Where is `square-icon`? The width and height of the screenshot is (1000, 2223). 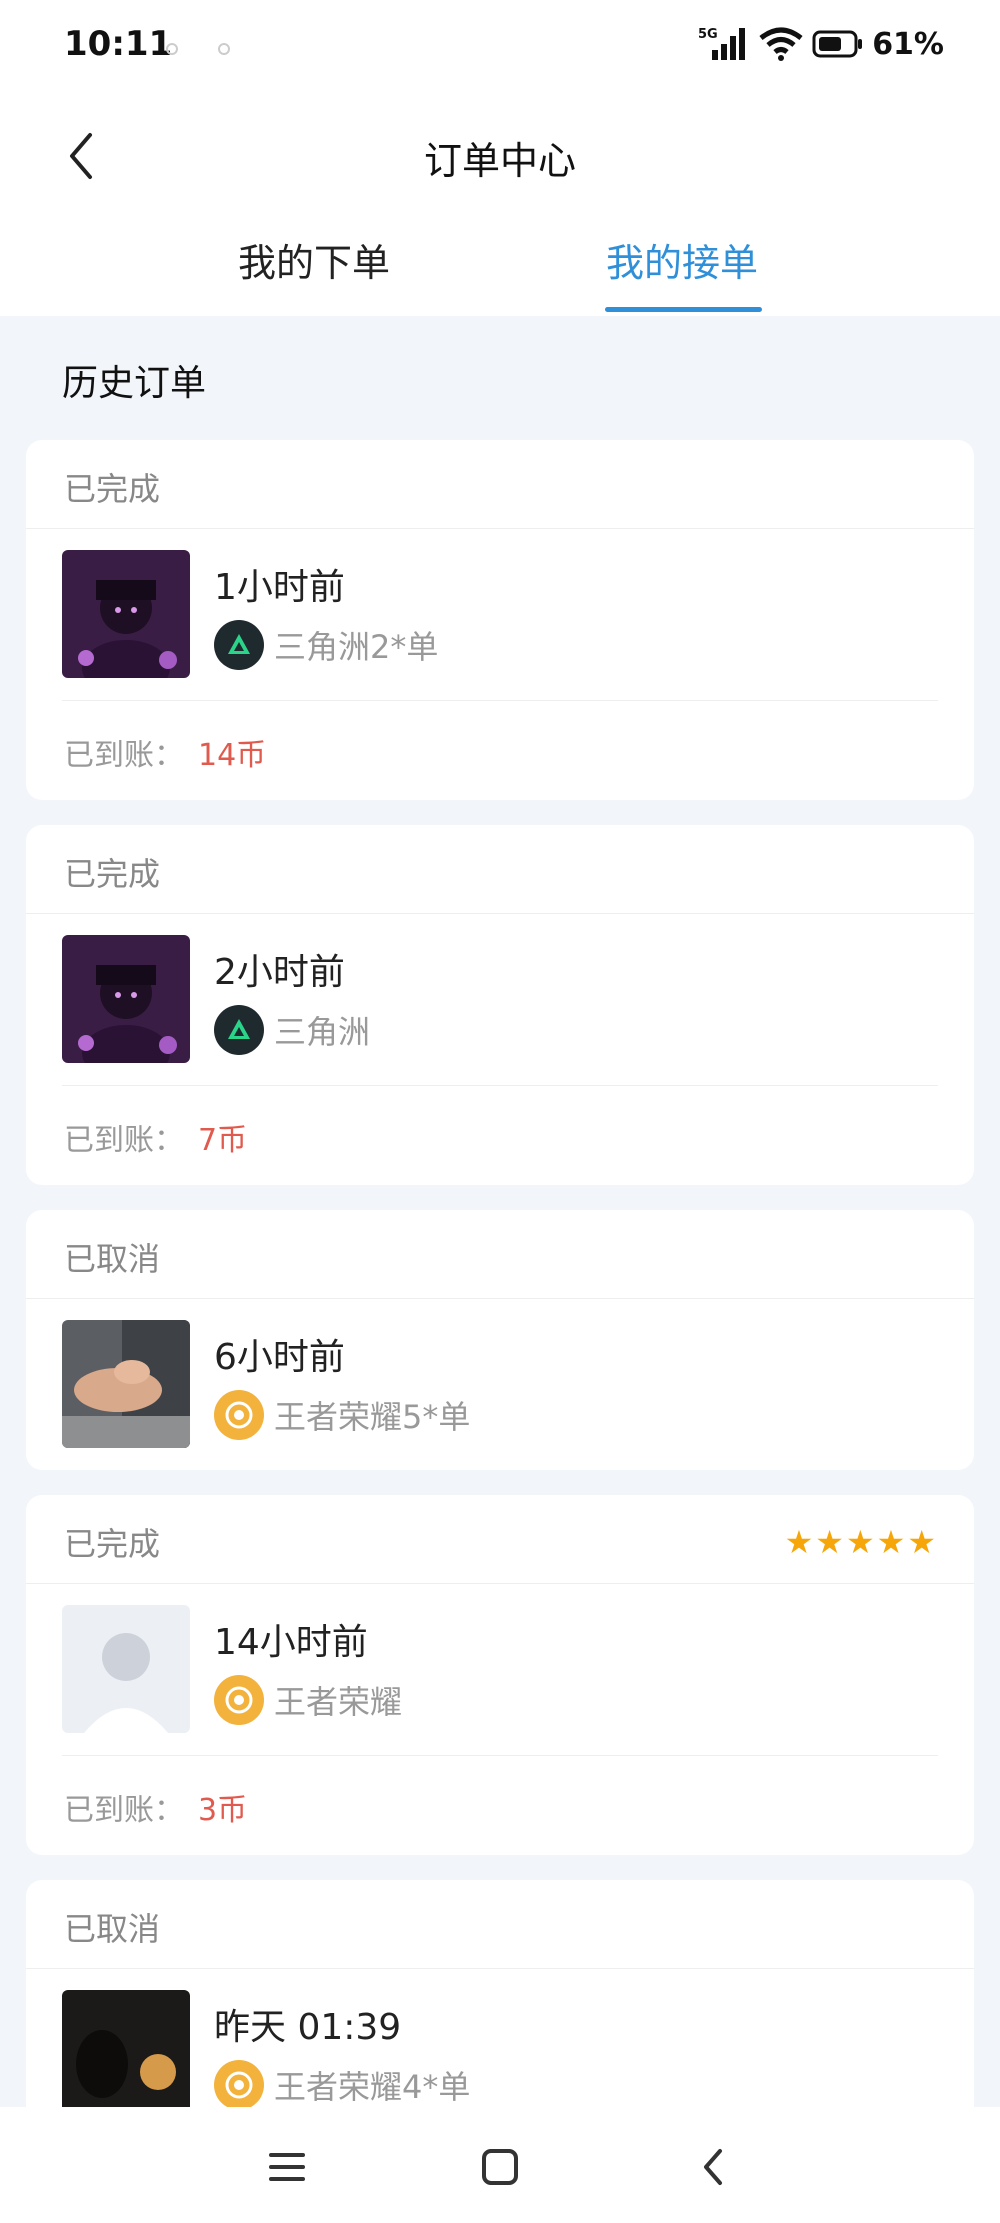 square-icon is located at coordinates (500, 2167).